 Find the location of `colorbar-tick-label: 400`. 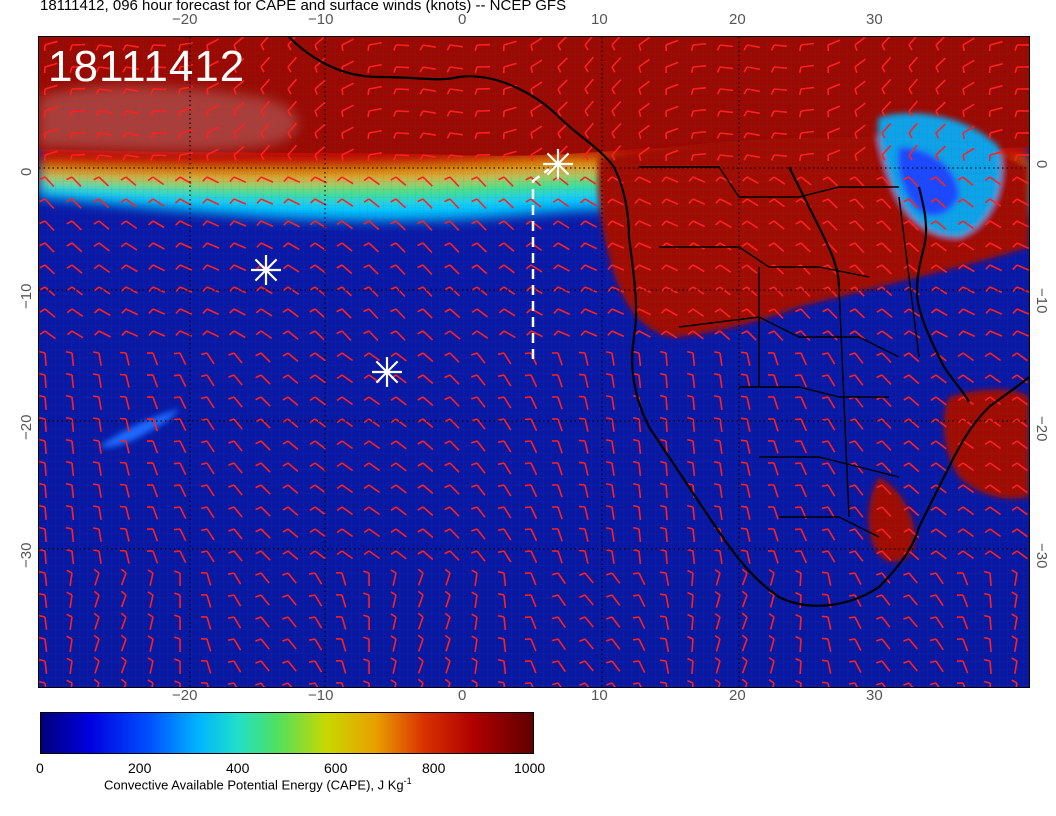

colorbar-tick-label: 400 is located at coordinates (238, 768).